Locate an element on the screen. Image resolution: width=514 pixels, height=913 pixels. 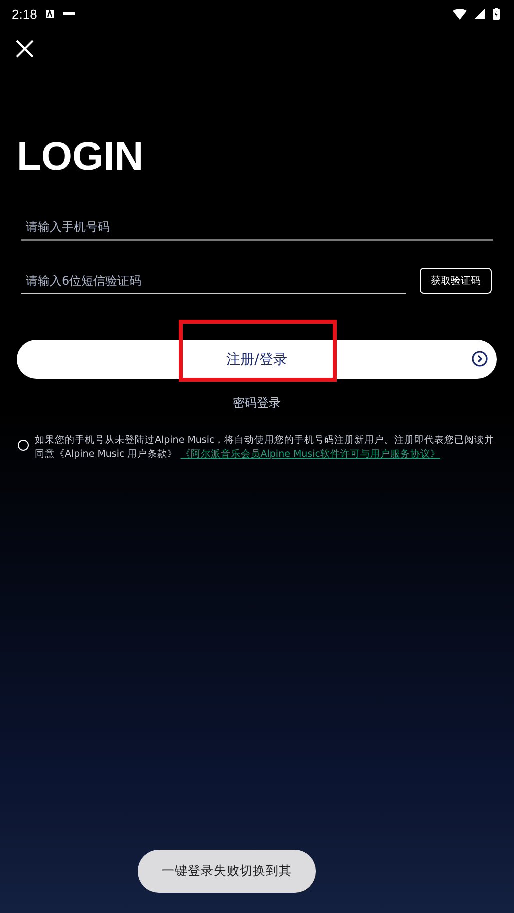
toast-message: 一键登录失败切换到其 is located at coordinates (227, 871).